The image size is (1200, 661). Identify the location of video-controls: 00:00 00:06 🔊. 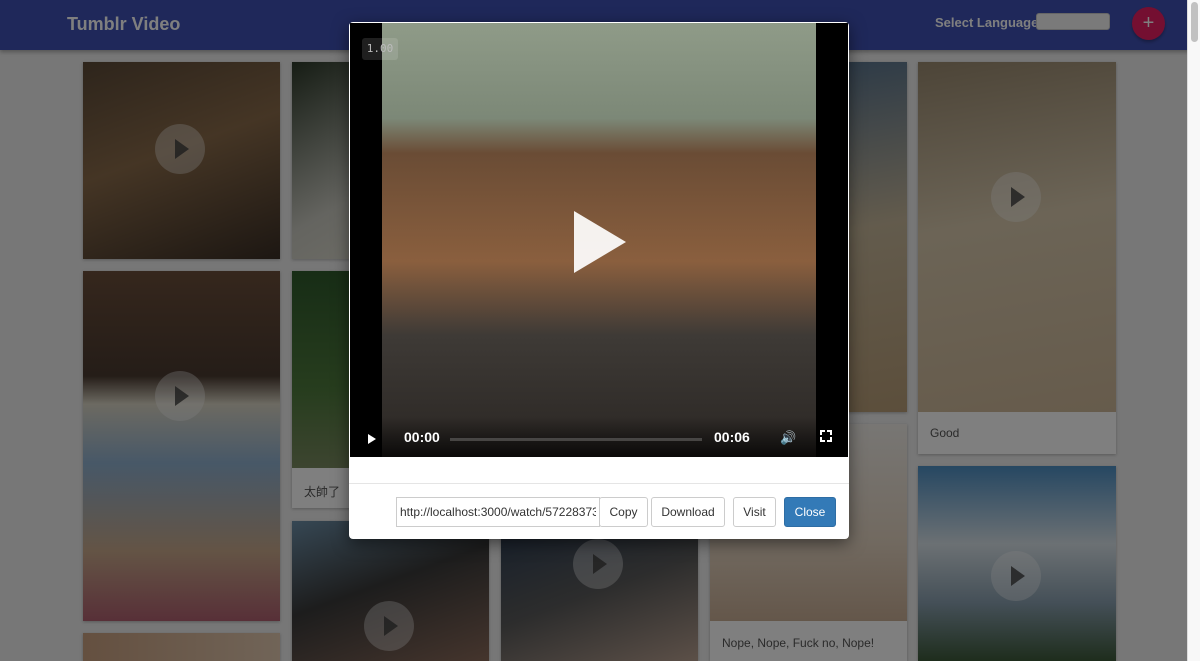
(599, 437).